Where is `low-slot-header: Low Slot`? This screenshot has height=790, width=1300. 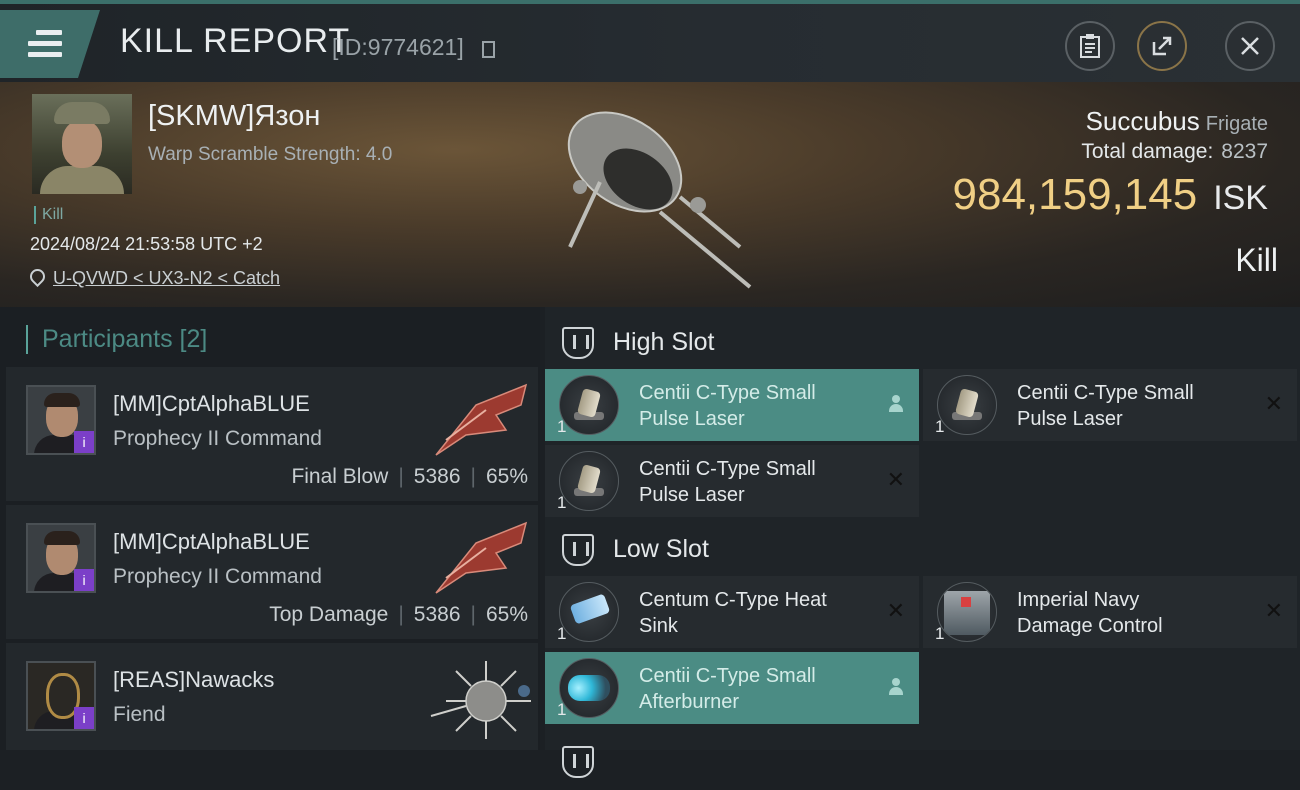 low-slot-header: Low Slot is located at coordinates (922, 549).